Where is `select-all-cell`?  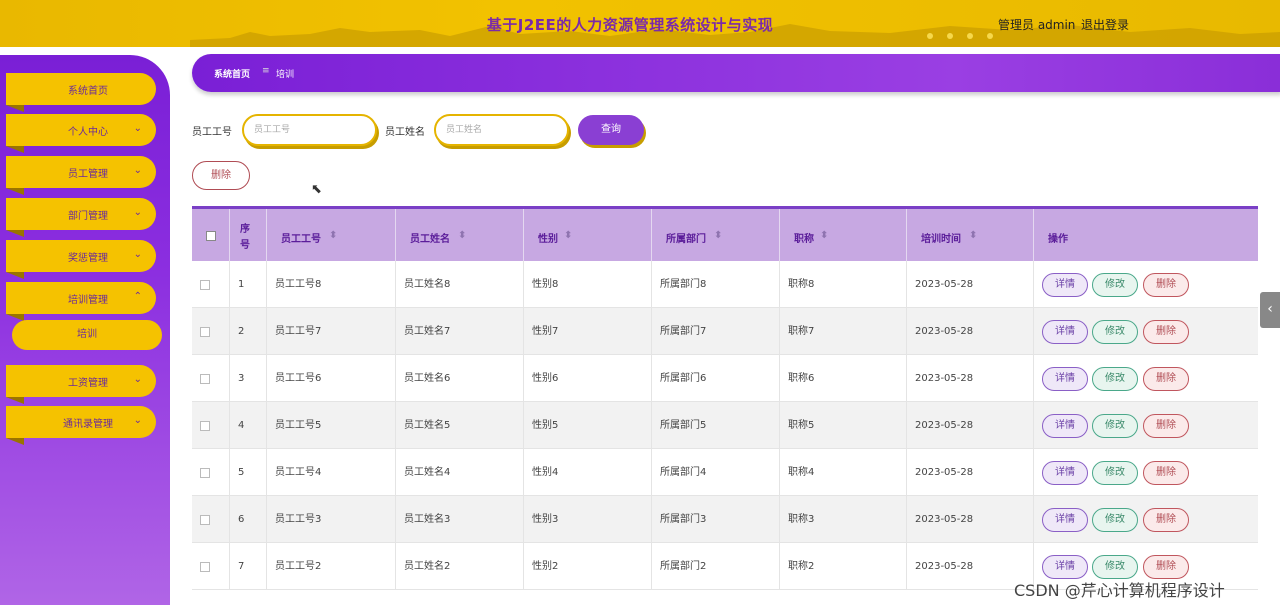 select-all-cell is located at coordinates (211, 235).